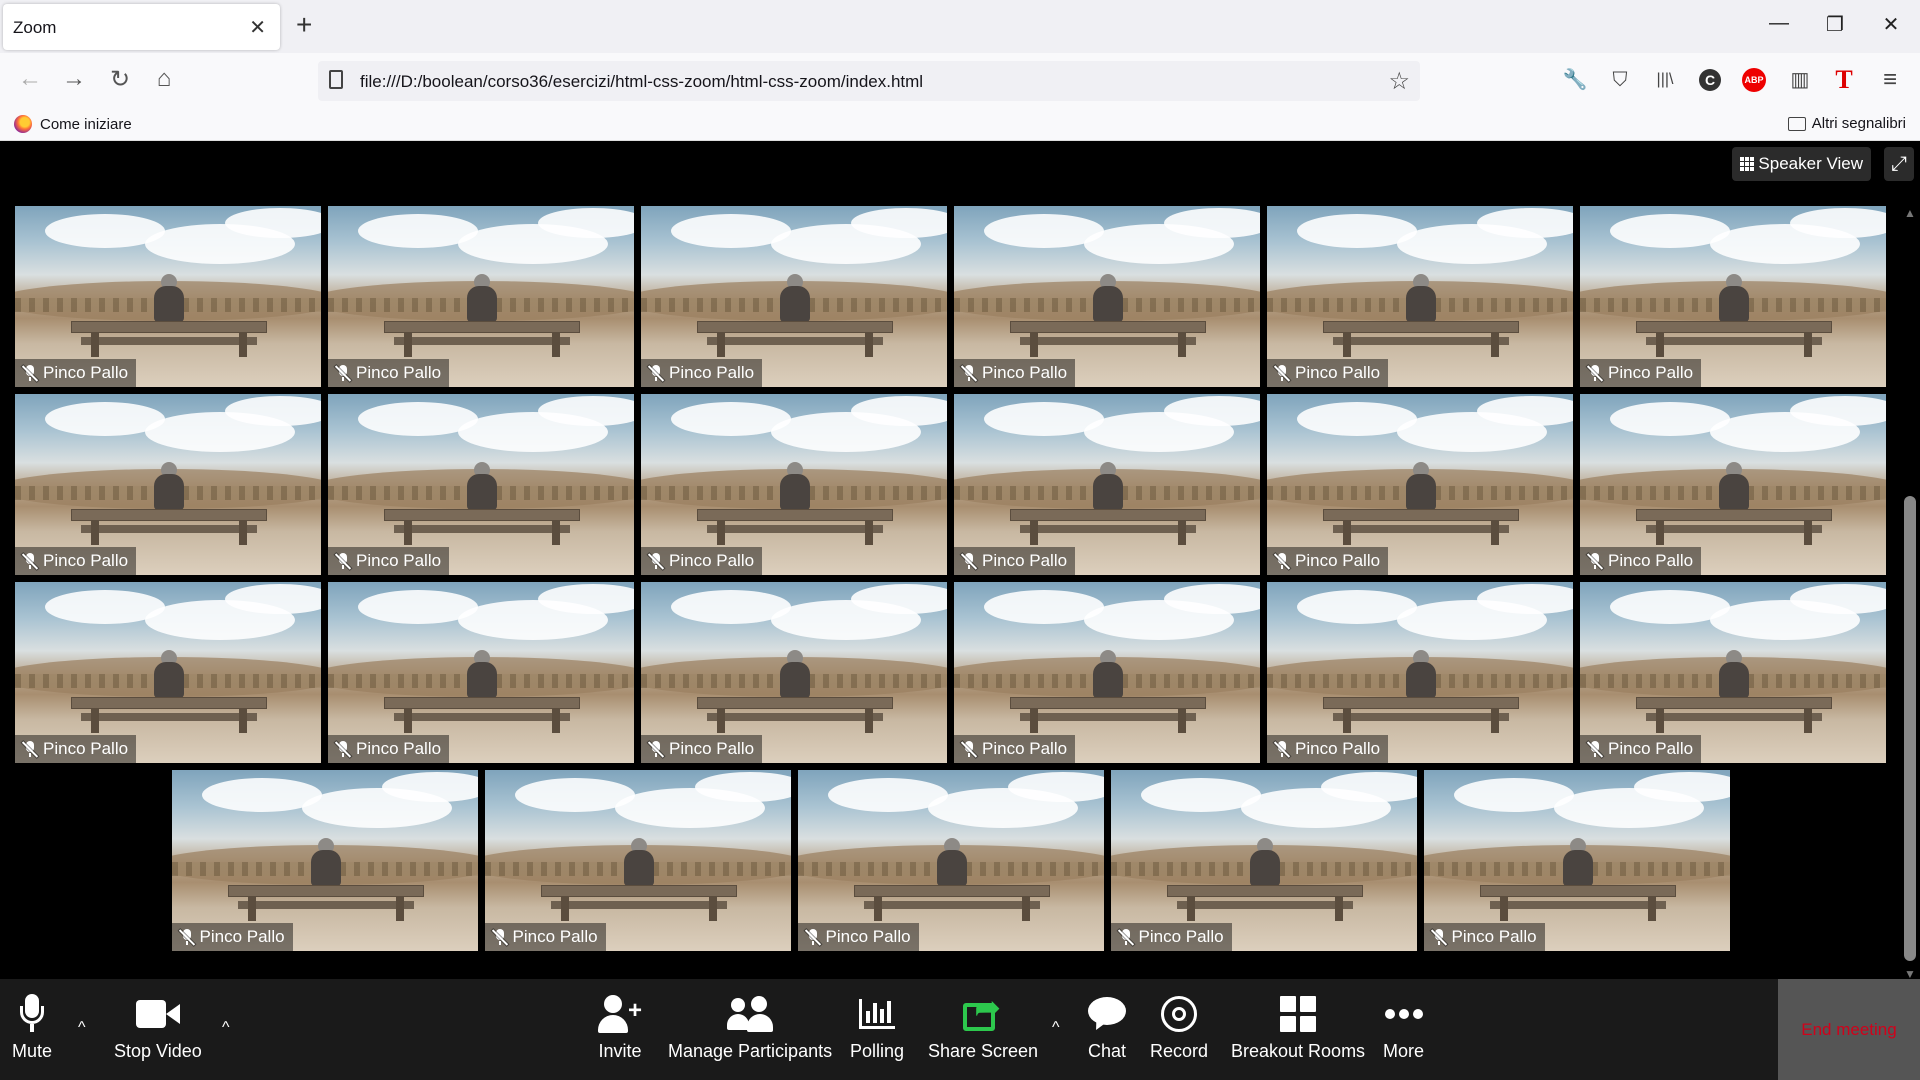 Image resolution: width=1920 pixels, height=1080 pixels. Describe the element at coordinates (1399, 81) in the screenshot. I see `bookmark-star-icon: ☆` at that location.